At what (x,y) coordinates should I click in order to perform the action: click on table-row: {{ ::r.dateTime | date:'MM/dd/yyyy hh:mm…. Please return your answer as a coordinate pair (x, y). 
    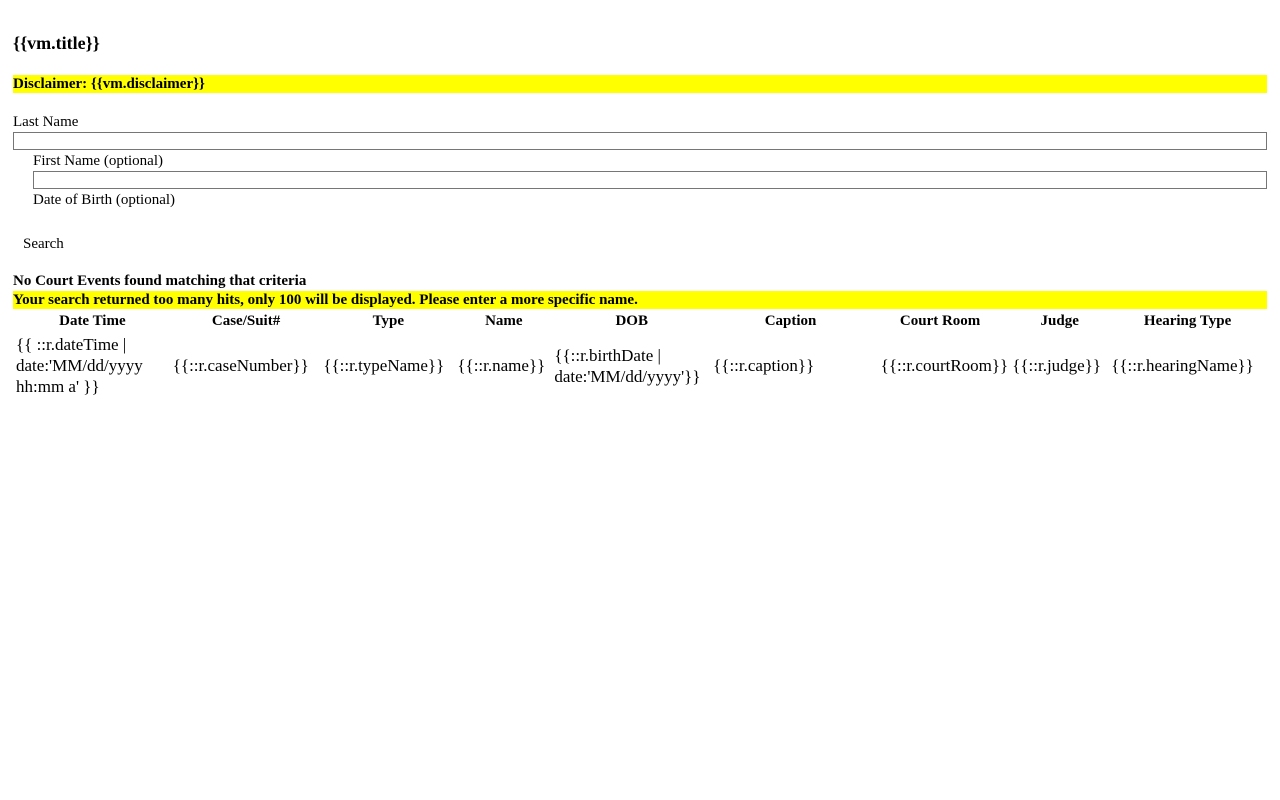
    Looking at the image, I should click on (640, 365).